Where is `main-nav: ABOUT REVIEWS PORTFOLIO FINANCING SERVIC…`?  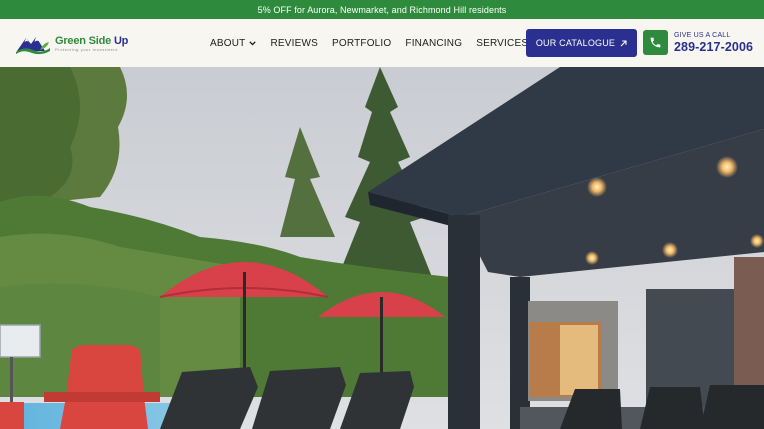
main-nav: ABOUT REVIEWS PORTFOLIO FINANCING SERVIC… is located at coordinates (387, 43).